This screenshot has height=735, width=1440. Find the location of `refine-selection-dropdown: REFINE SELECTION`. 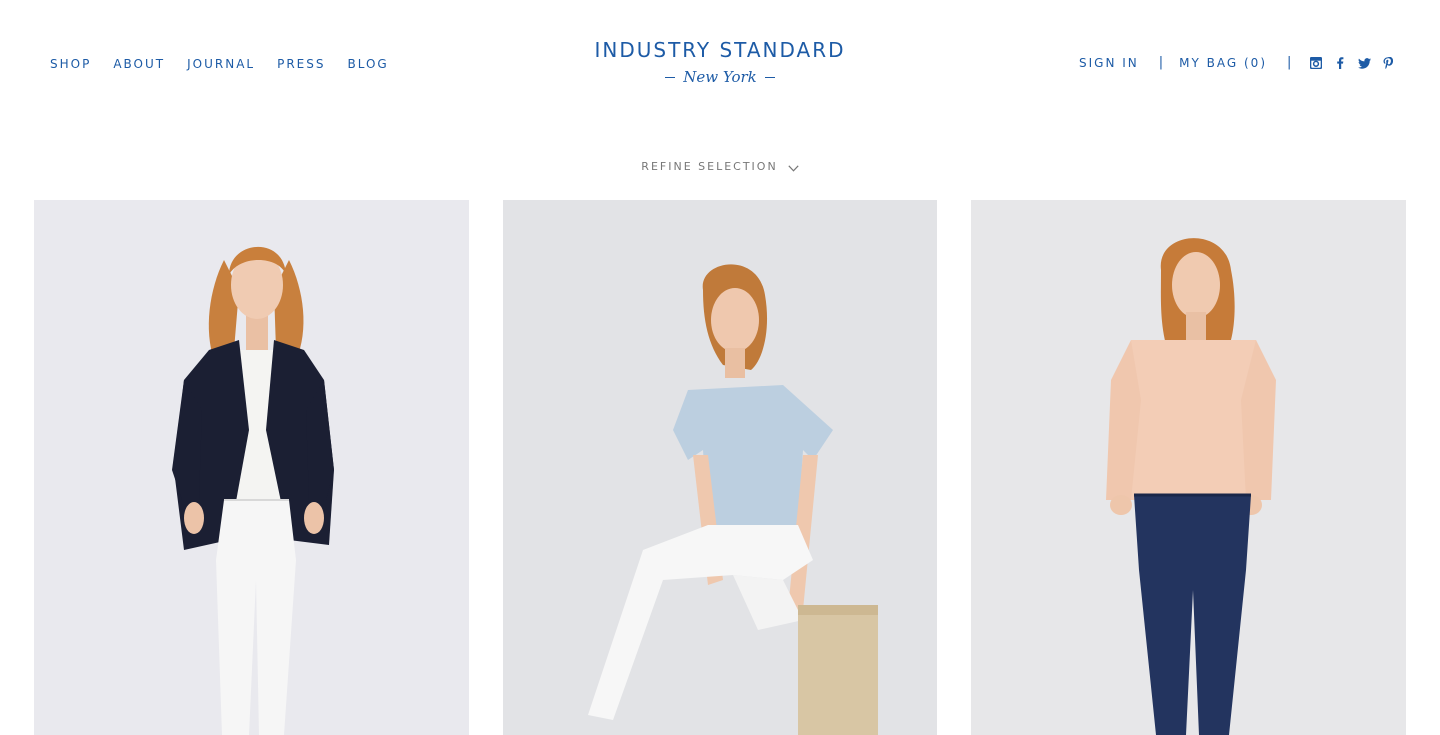

refine-selection-dropdown: REFINE SELECTION is located at coordinates (720, 166).